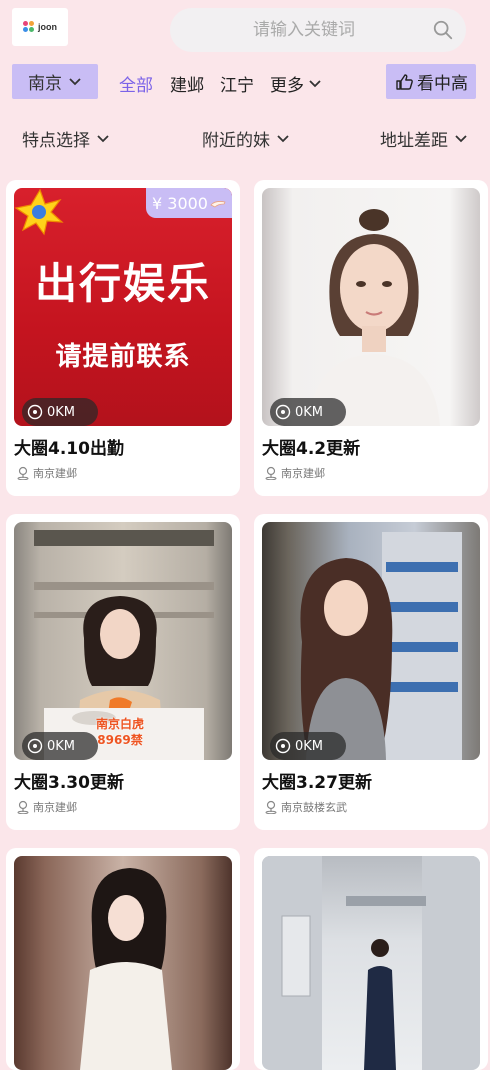 The height and width of the screenshot is (1070, 490). What do you see at coordinates (287, 86) in the screenshot?
I see `more-label: 更多` at bounding box center [287, 86].